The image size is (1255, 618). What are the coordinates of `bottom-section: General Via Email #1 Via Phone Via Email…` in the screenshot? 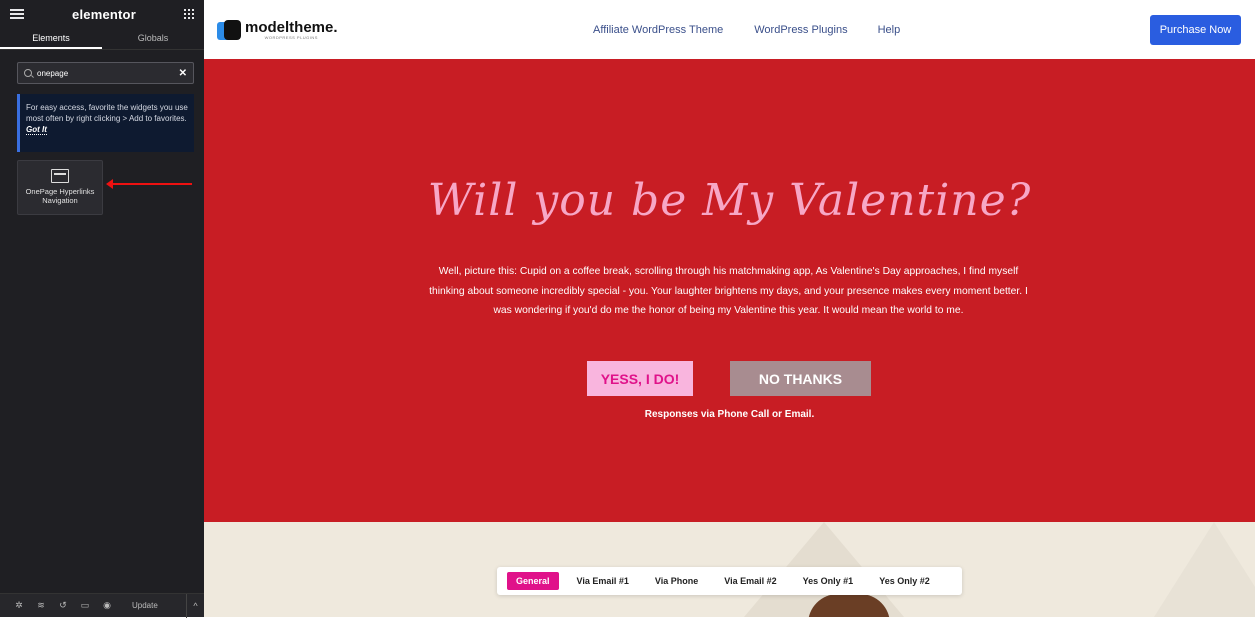 It's located at (729, 569).